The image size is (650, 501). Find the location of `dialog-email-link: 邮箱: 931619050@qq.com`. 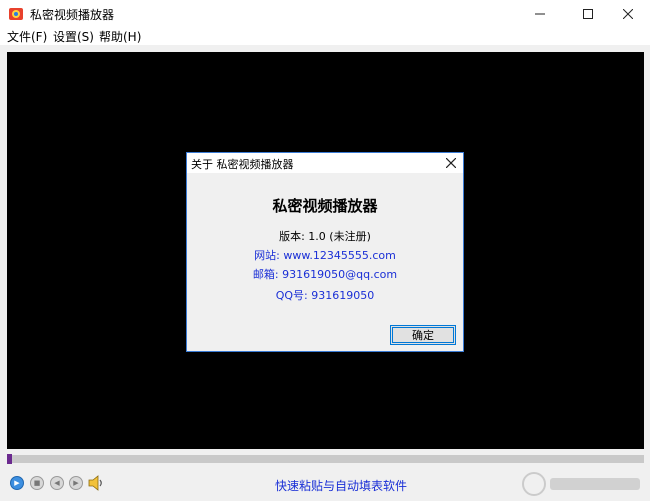

dialog-email-link: 邮箱: 931619050@qq.com is located at coordinates (325, 274).